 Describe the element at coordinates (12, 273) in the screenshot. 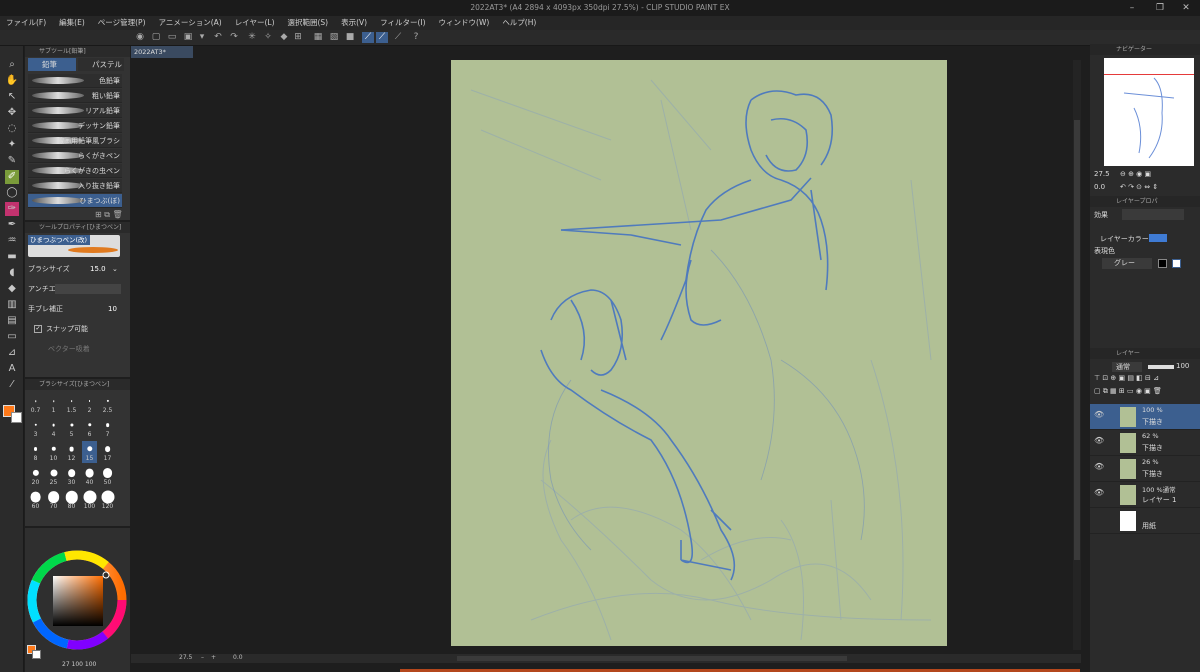

I see `blend-icon: ◖` at that location.